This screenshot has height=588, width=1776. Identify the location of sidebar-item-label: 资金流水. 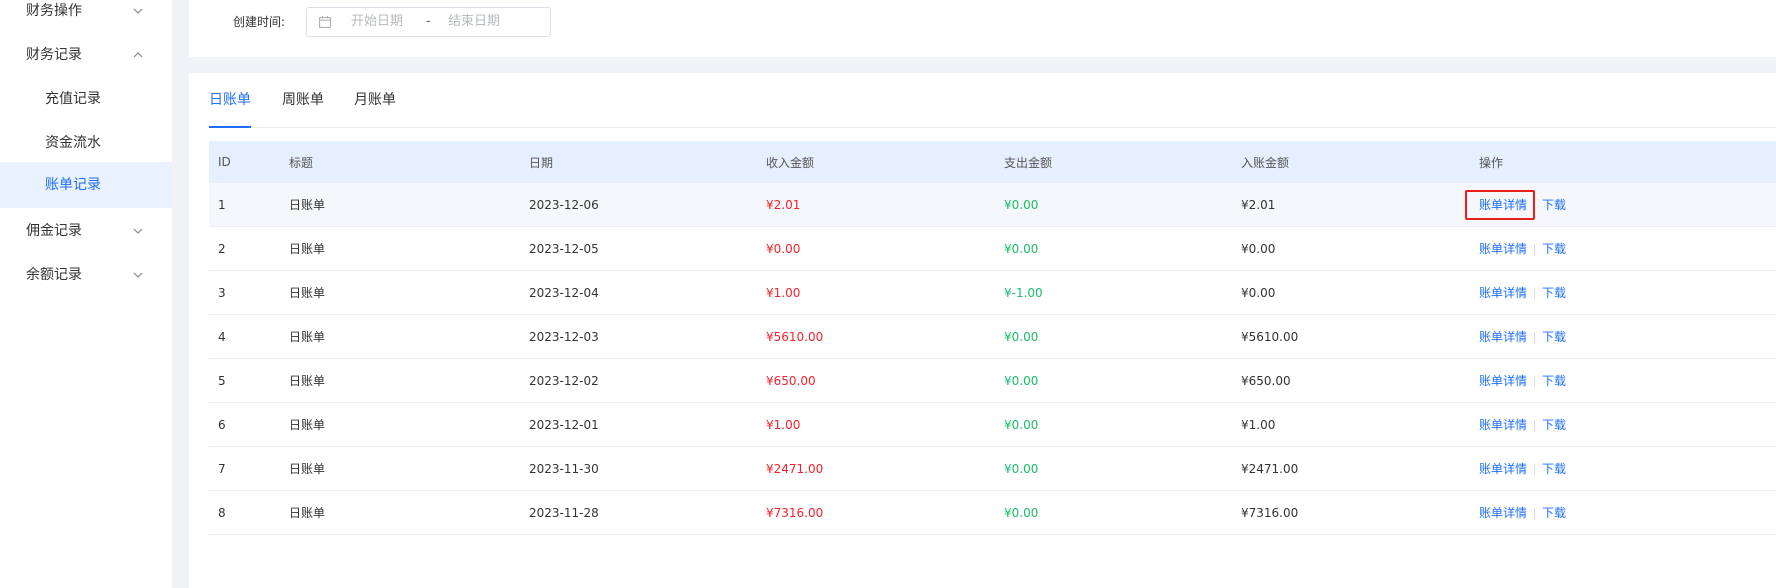
(73, 143).